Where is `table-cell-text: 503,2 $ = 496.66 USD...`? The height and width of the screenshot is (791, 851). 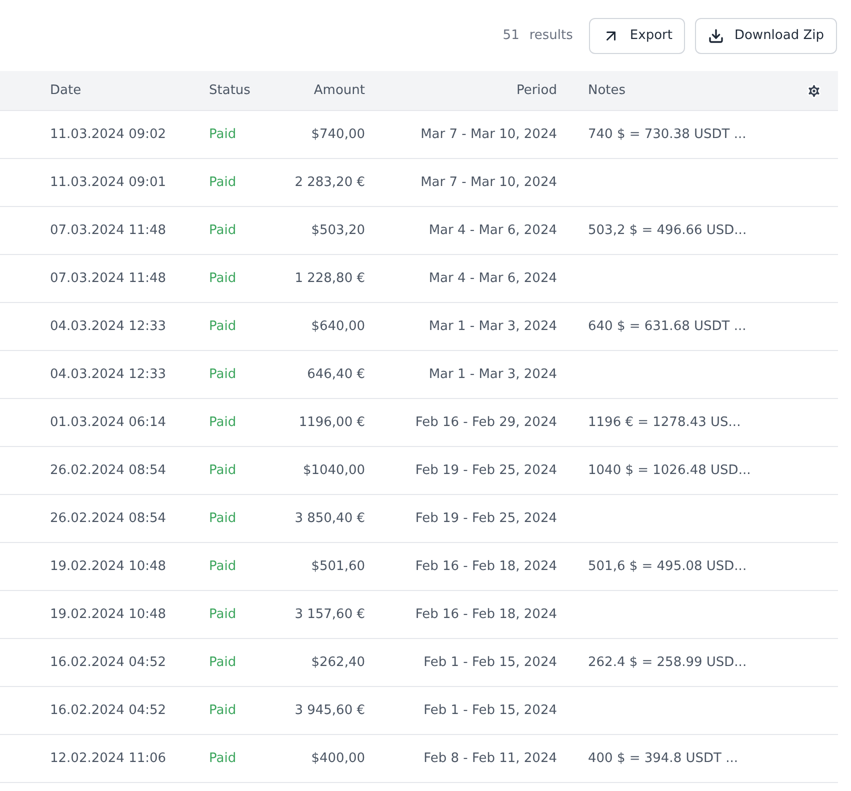 table-cell-text: 503,2 $ = 496.66 USD... is located at coordinates (668, 231).